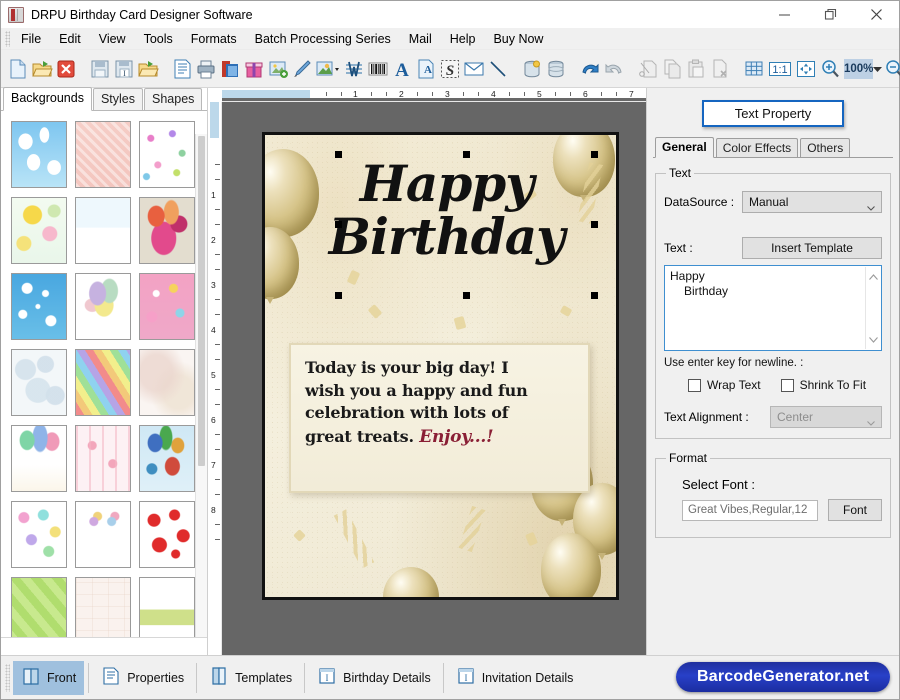 The height and width of the screenshot is (700, 900). What do you see at coordinates (250, 678) in the screenshot?
I see `statusbar-item-templates: Templates` at bounding box center [250, 678].